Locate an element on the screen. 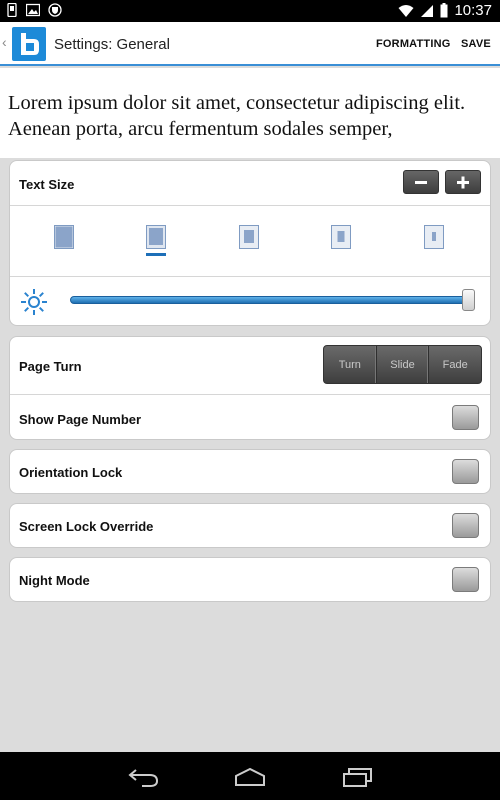 Image resolution: width=500 pixels, height=800 pixels. home-nav-icon is located at coordinates (250, 777).